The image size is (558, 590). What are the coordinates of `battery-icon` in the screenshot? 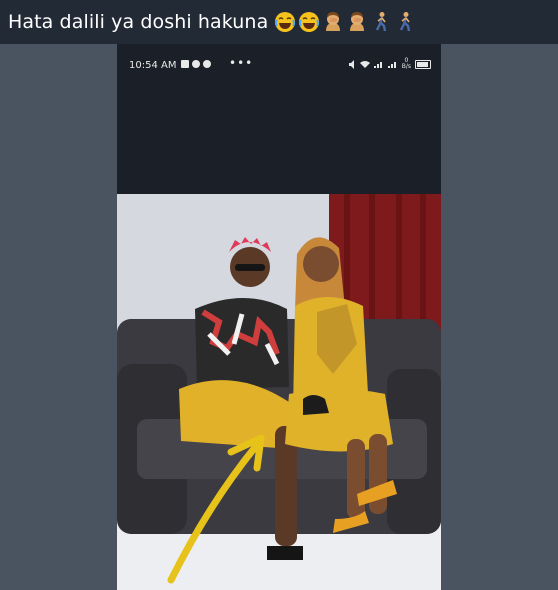 It's located at (423, 64).